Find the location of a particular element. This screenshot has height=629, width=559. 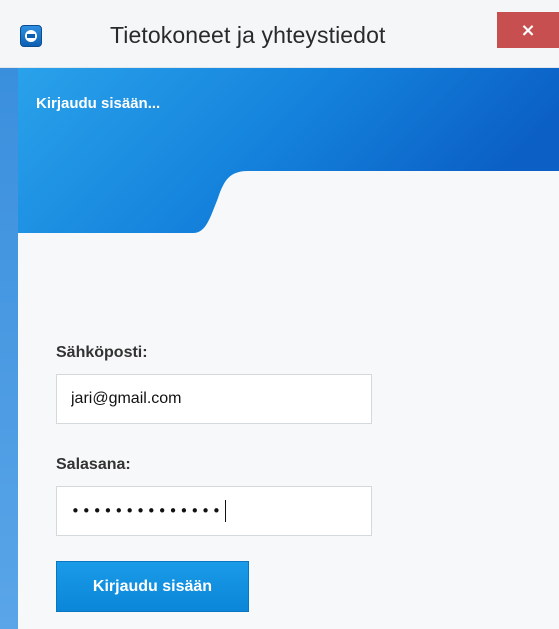

text-caret is located at coordinates (225, 511).